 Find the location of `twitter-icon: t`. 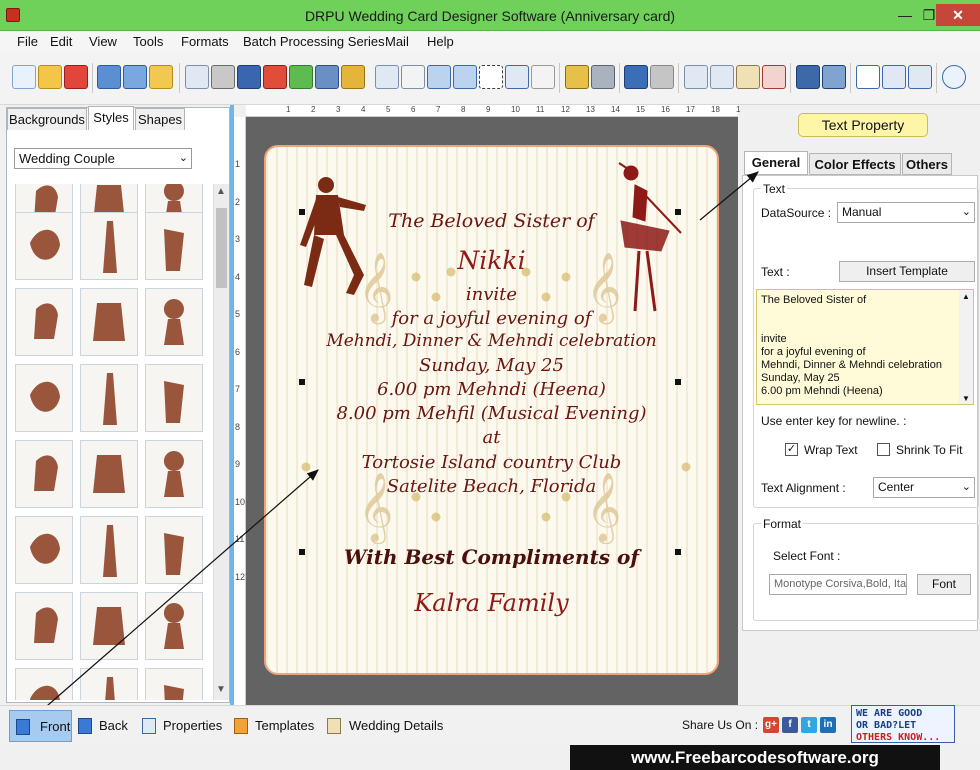

twitter-icon: t is located at coordinates (809, 725).